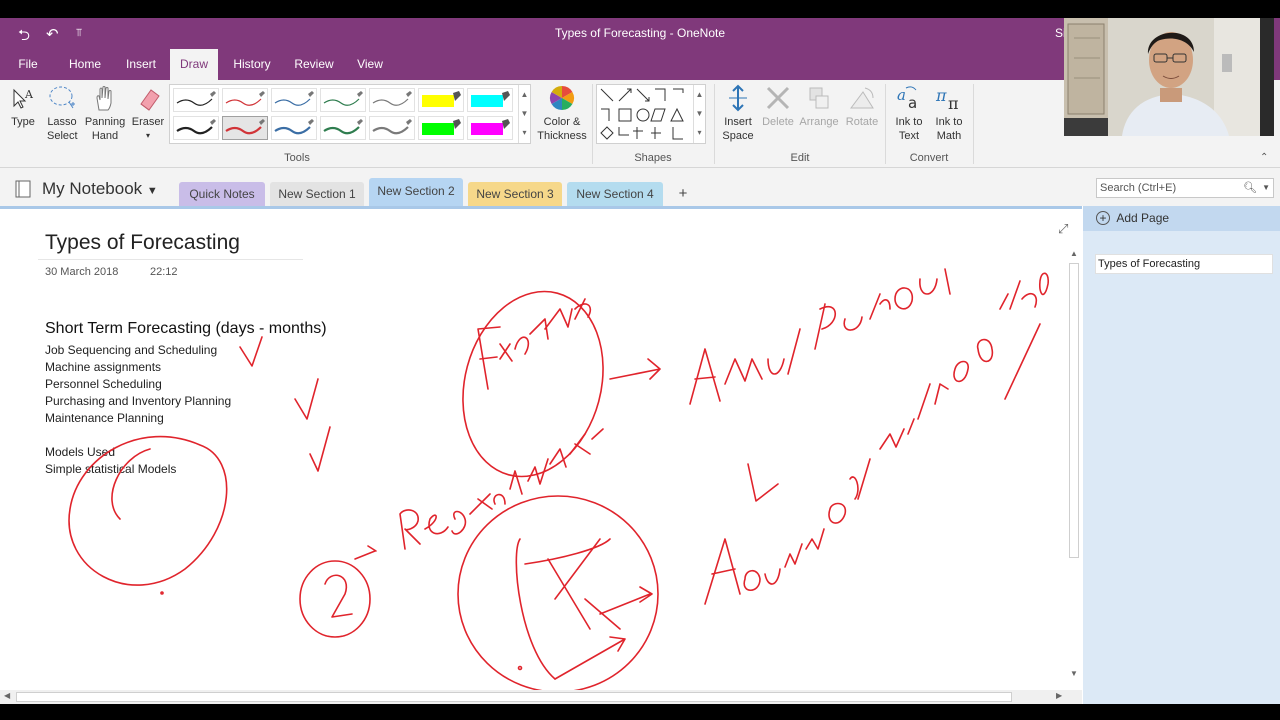  What do you see at coordinates (1266, 188) in the screenshot?
I see `search-scope-dropdown-icon: ▼` at bounding box center [1266, 188].